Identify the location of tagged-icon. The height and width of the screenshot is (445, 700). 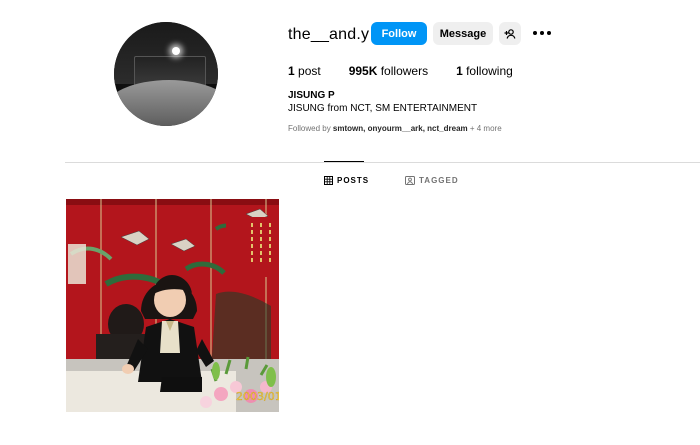
(410, 180).